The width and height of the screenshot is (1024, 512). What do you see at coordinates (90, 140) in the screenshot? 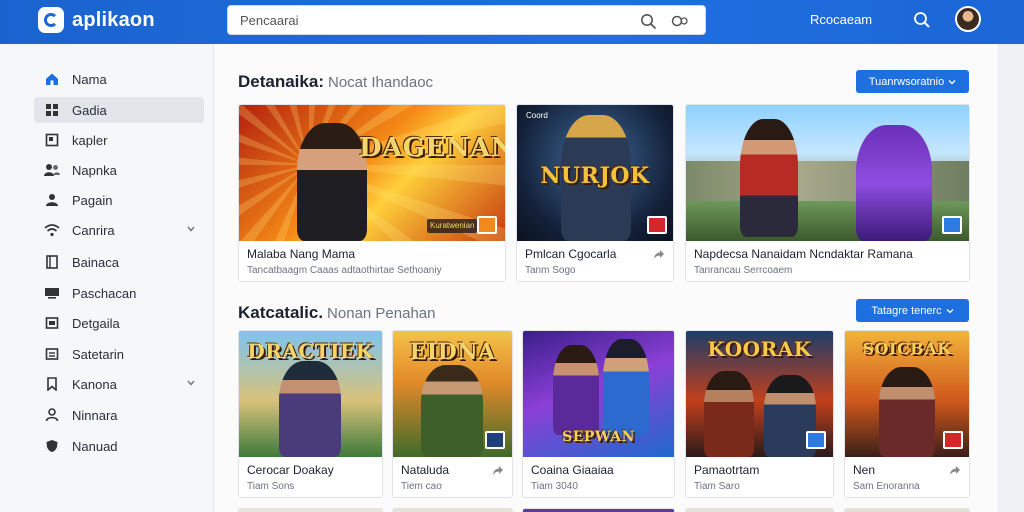
I see `sidebar-item-label: kapler` at bounding box center [90, 140].